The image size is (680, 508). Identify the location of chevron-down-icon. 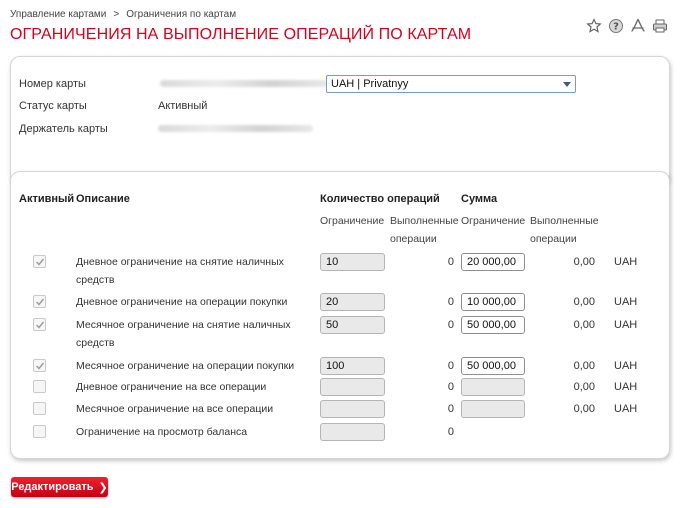
(567, 84).